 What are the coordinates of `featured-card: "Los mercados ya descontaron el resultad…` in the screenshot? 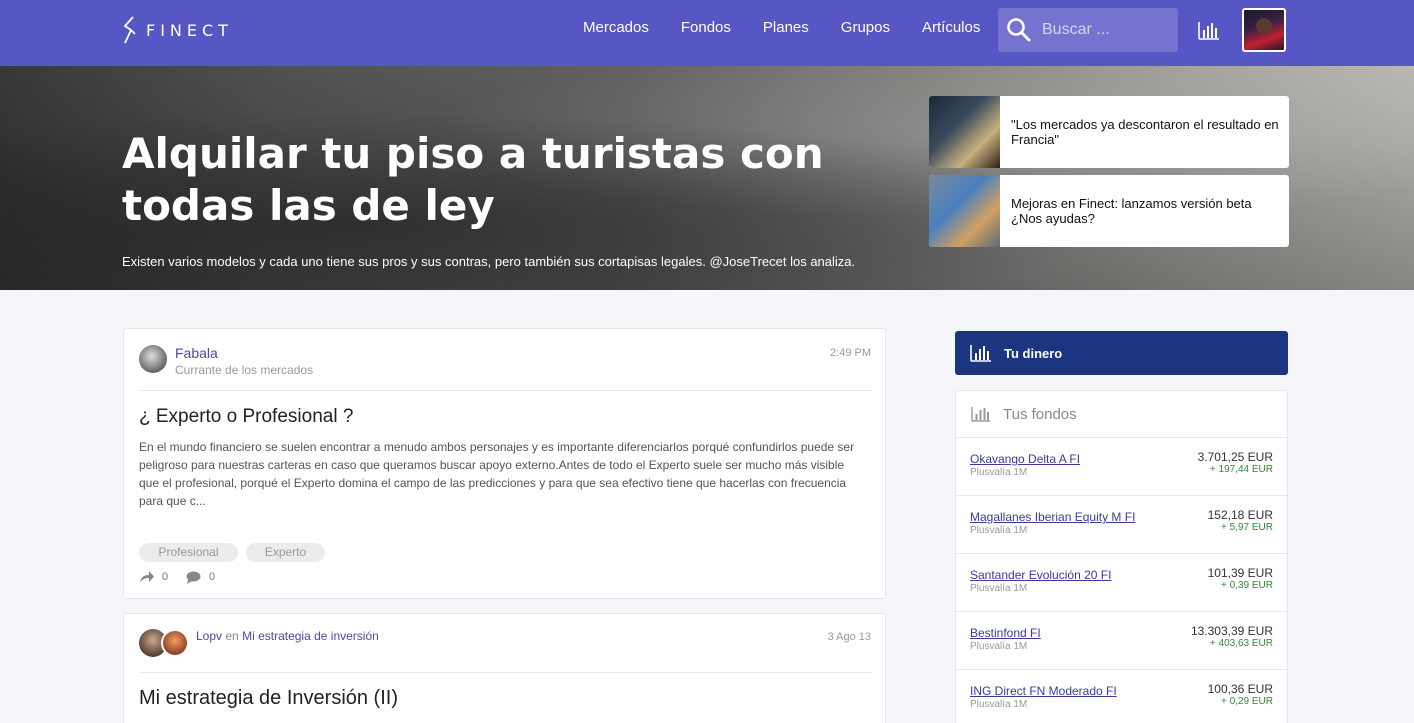 It's located at (1109, 132).